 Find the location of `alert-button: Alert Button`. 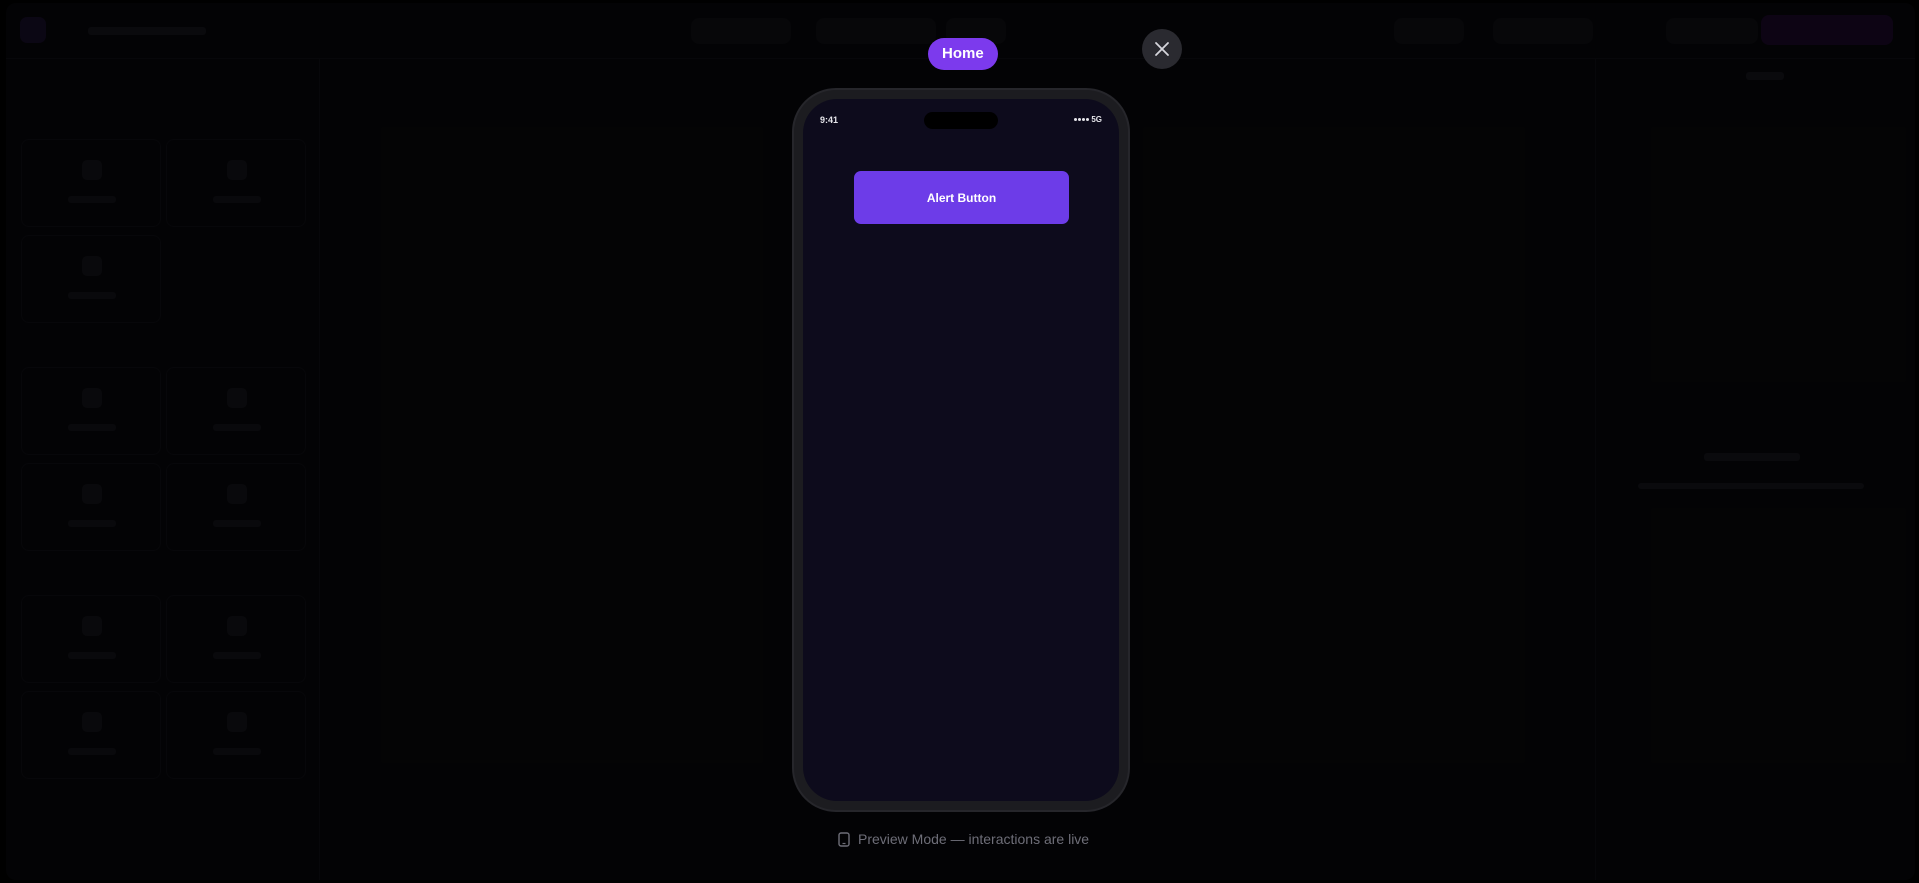

alert-button: Alert Button is located at coordinates (961, 197).